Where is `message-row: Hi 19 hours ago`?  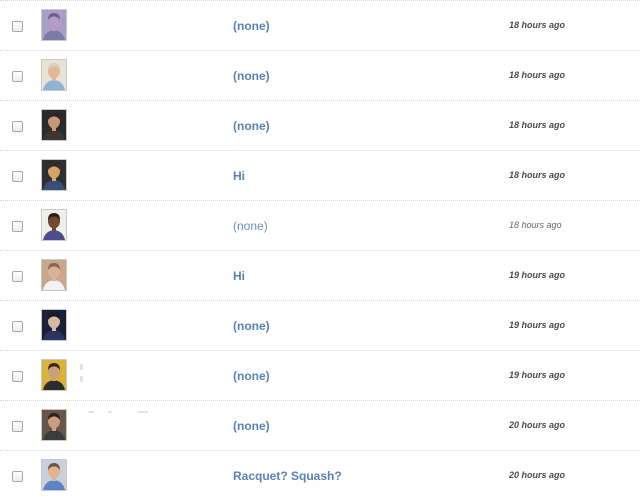 message-row: Hi 19 hours ago is located at coordinates (320, 275).